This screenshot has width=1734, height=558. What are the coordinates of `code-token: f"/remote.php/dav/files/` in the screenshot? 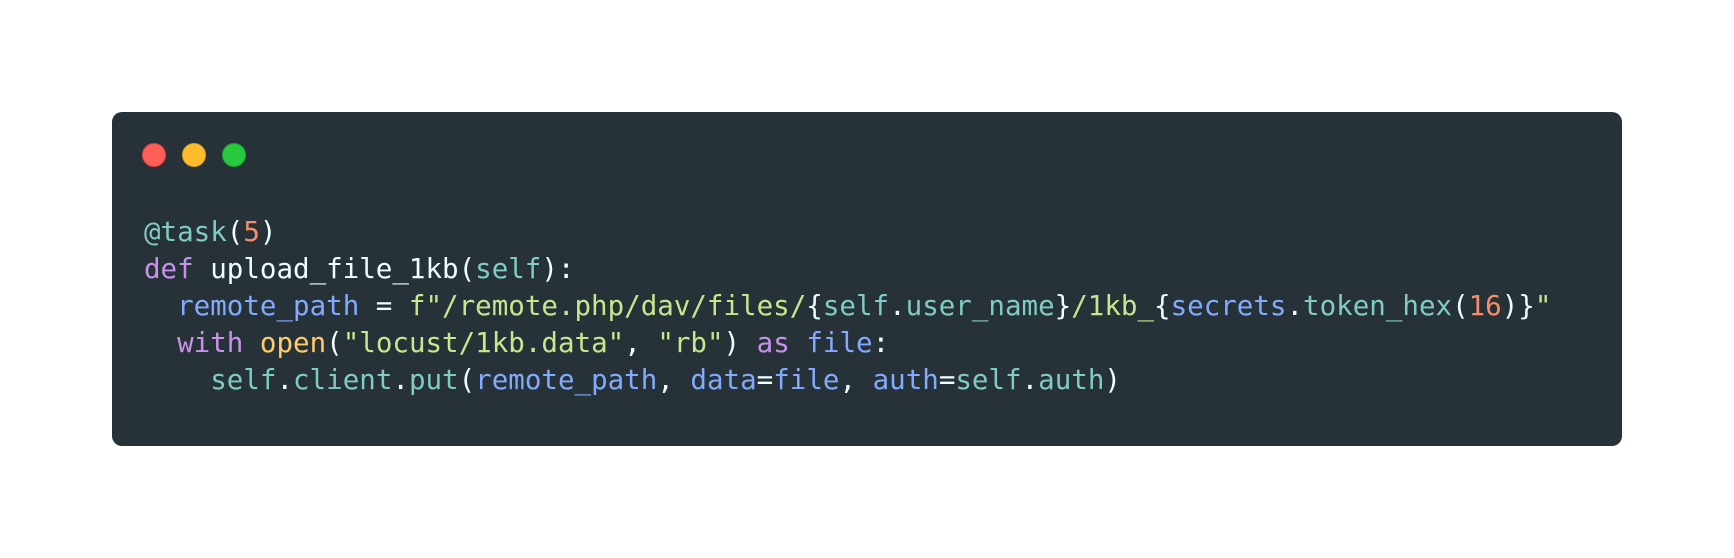 It's located at (607, 306).